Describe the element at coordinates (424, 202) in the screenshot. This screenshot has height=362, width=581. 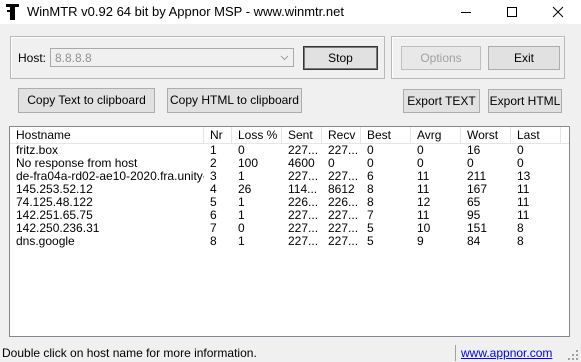
I see `avrg-cell: 12` at that location.